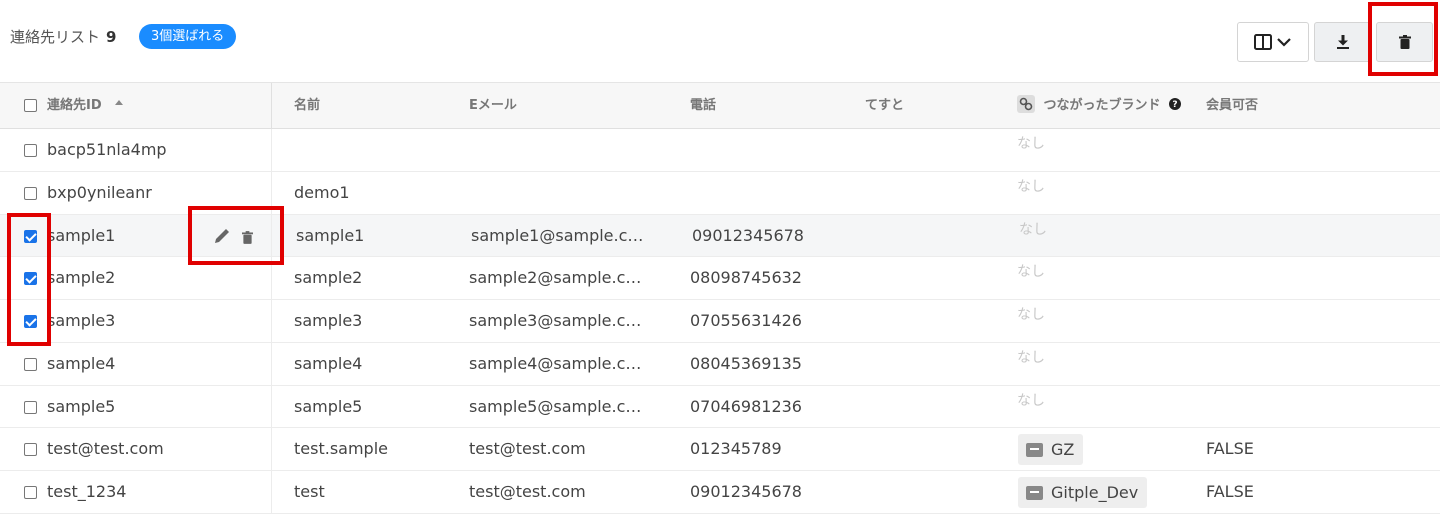 Image resolution: width=1440 pixels, height=514 pixels. Describe the element at coordinates (81, 235) in the screenshot. I see `cell-contact-id: sample1` at that location.